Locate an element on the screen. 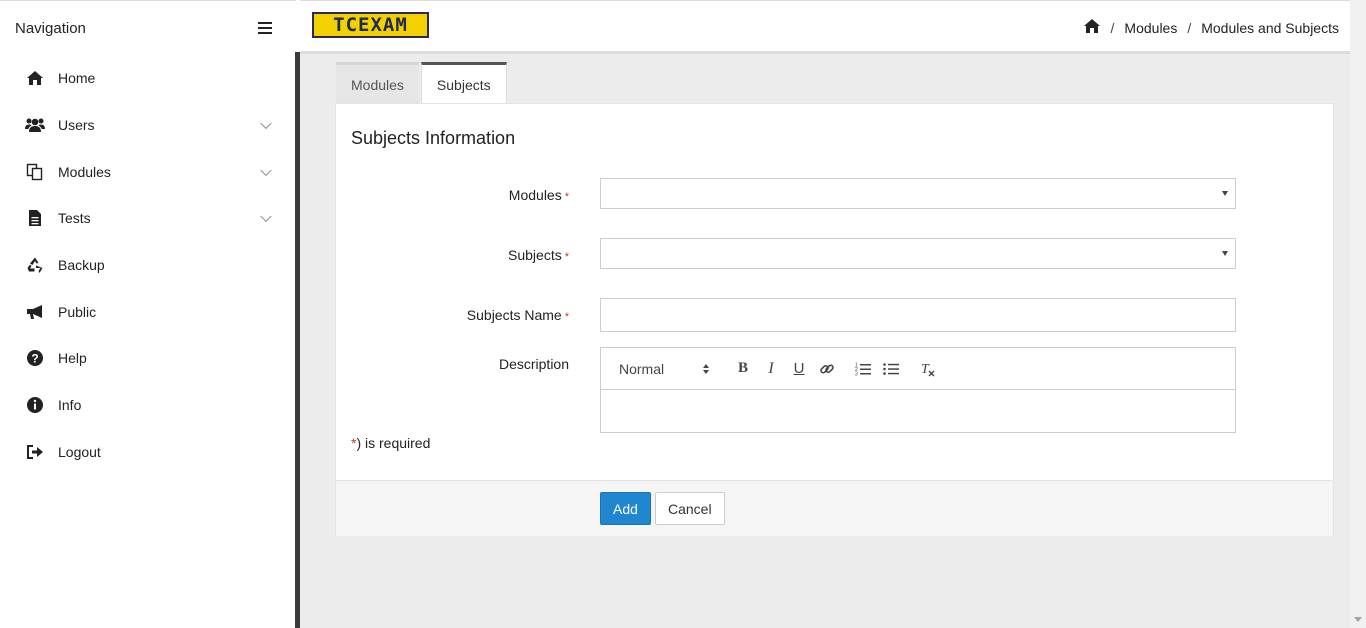 This screenshot has height=628, width=1366. link-icon is located at coordinates (827, 369).